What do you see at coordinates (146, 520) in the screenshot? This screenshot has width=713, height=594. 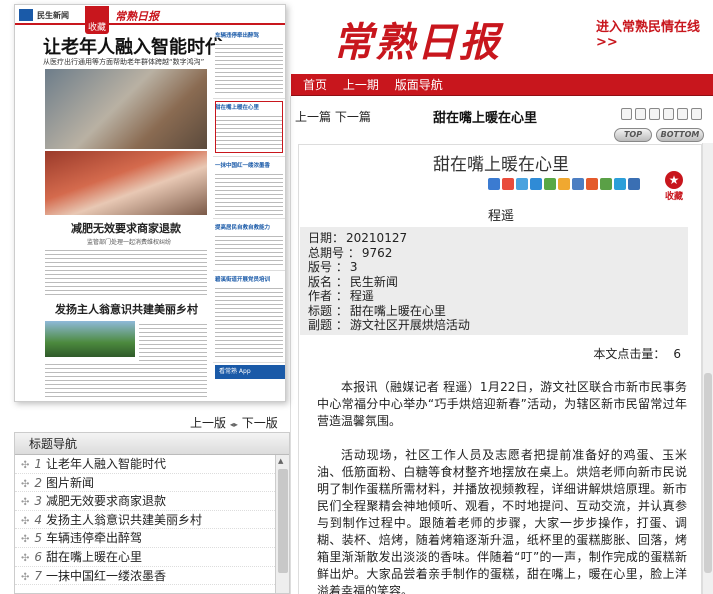 I see `toc-item: ✣ 4 发扬主人翁意识共建美丽乡村` at bounding box center [146, 520].